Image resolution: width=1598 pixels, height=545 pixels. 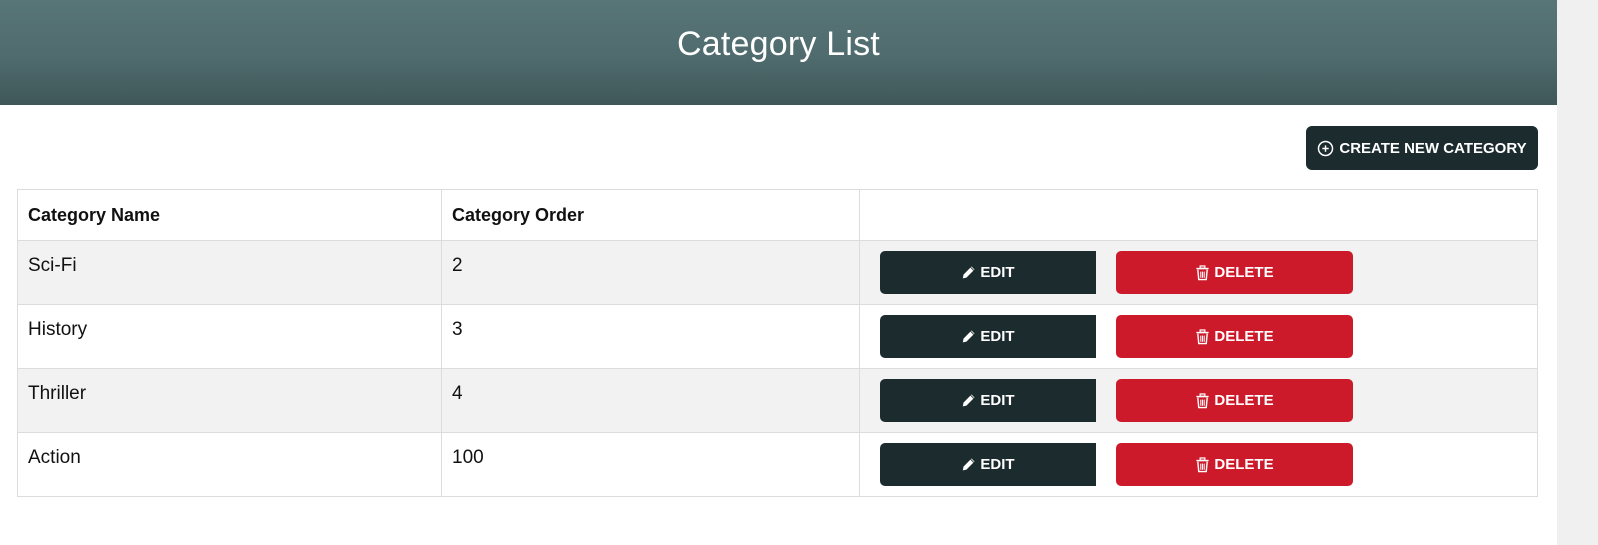 I want to click on category-order-cell: 2, so click(x=650, y=272).